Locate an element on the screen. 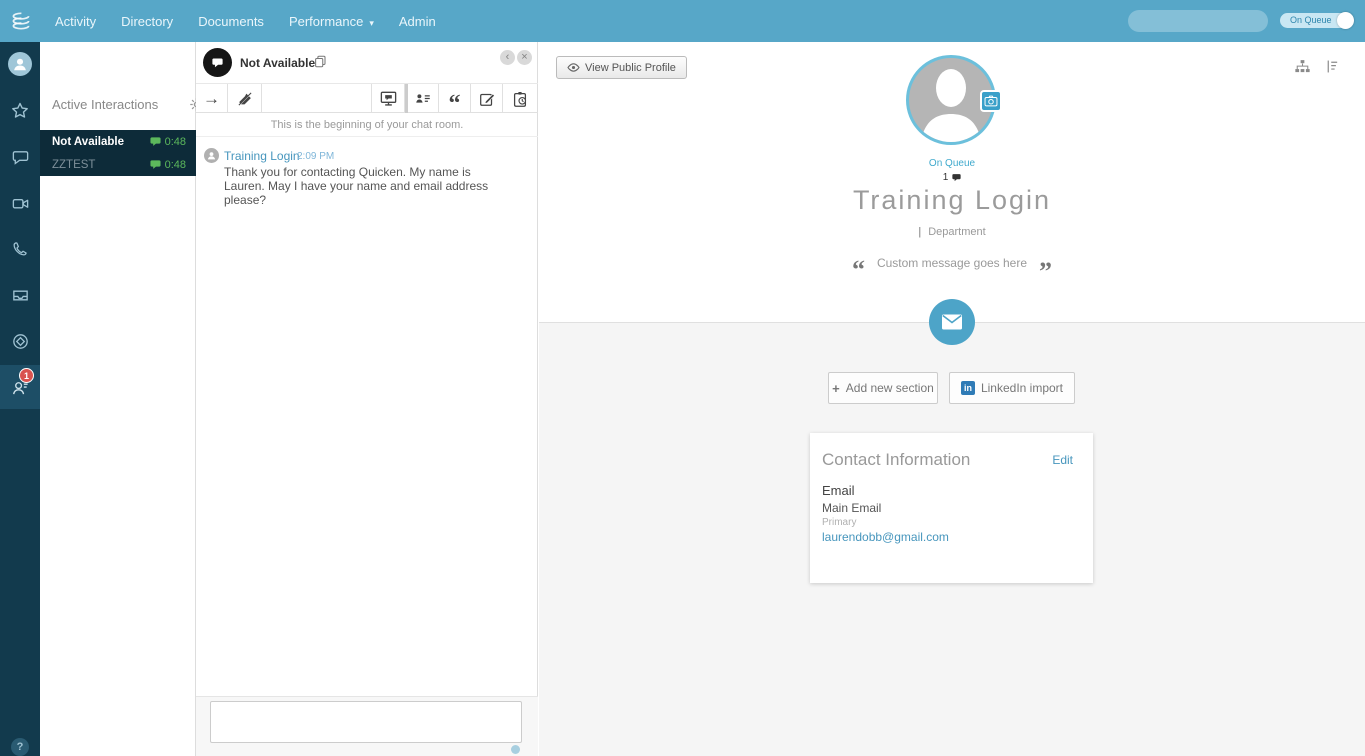 The width and height of the screenshot is (1365, 756). clipboard-clock-icon is located at coordinates (520, 99).